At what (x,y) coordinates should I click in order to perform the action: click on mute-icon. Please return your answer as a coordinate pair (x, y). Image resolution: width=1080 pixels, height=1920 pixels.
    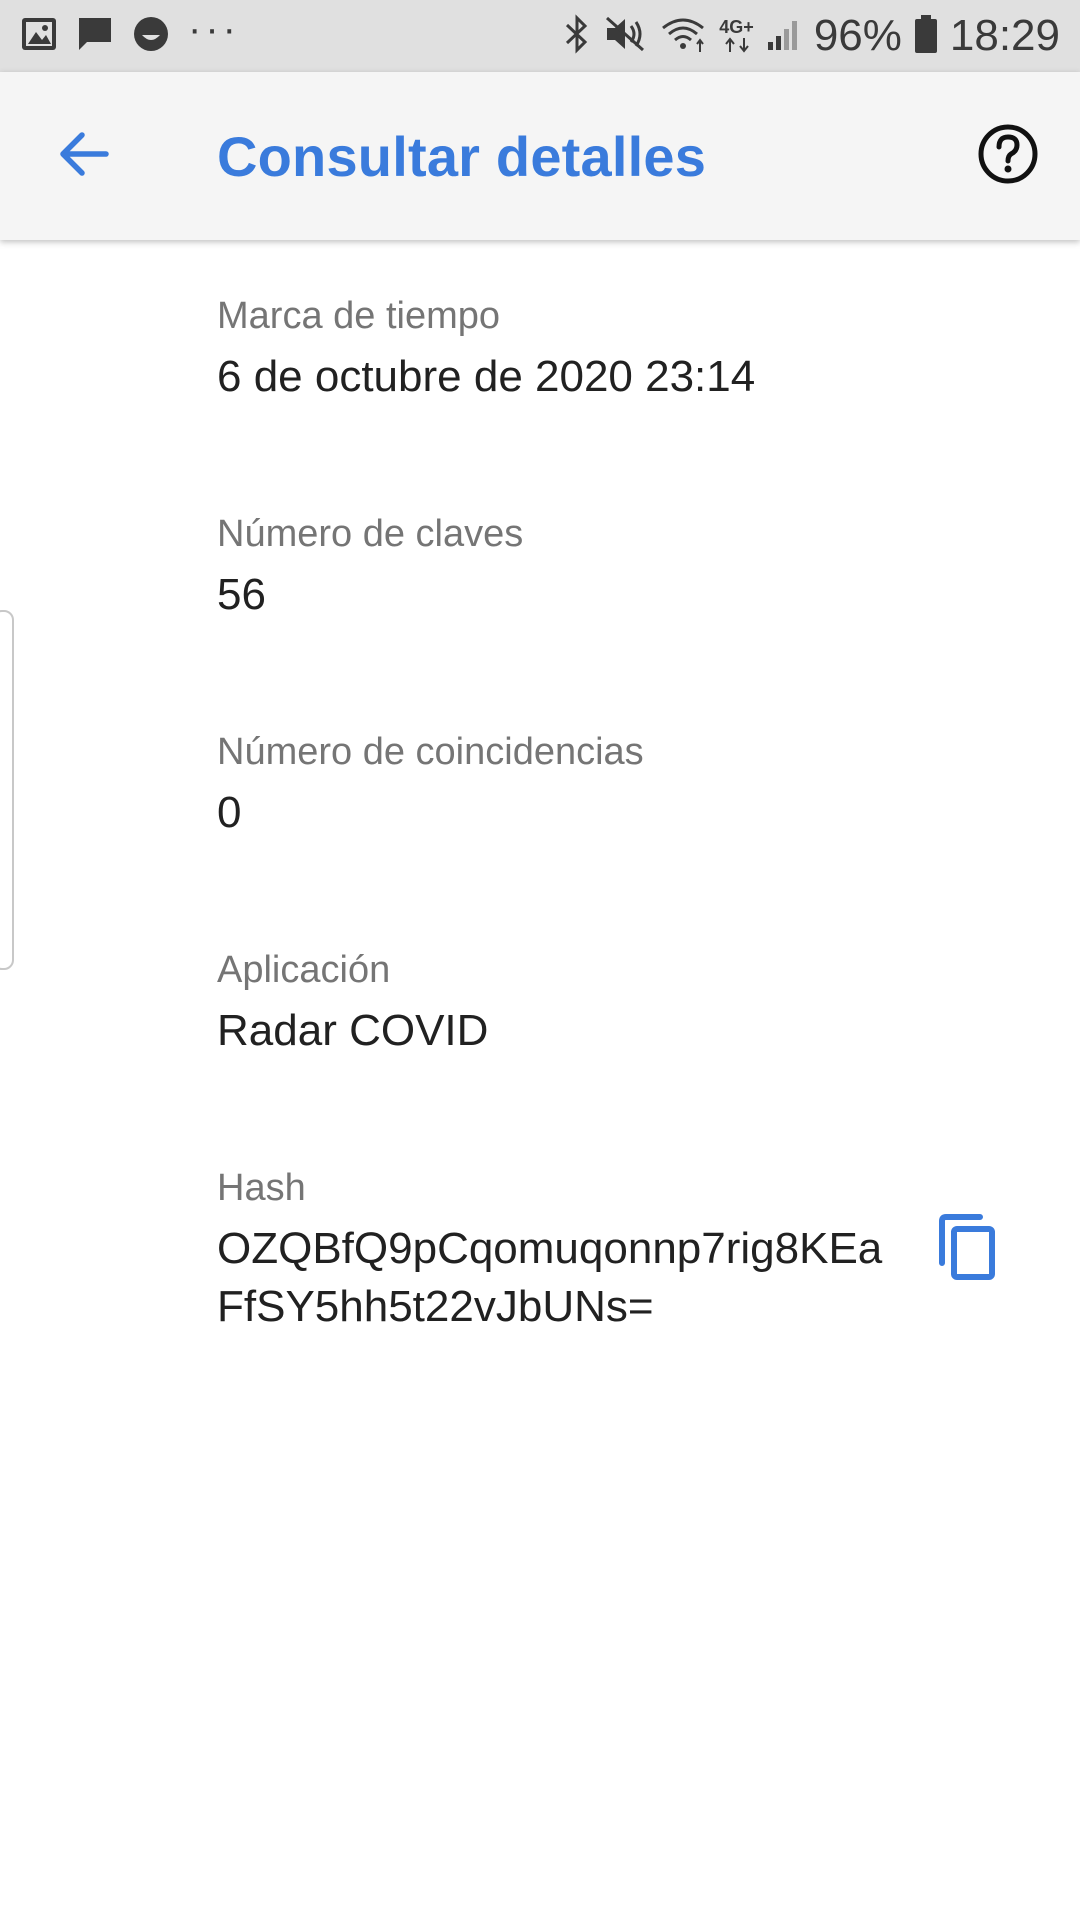
    Looking at the image, I should click on (625, 36).